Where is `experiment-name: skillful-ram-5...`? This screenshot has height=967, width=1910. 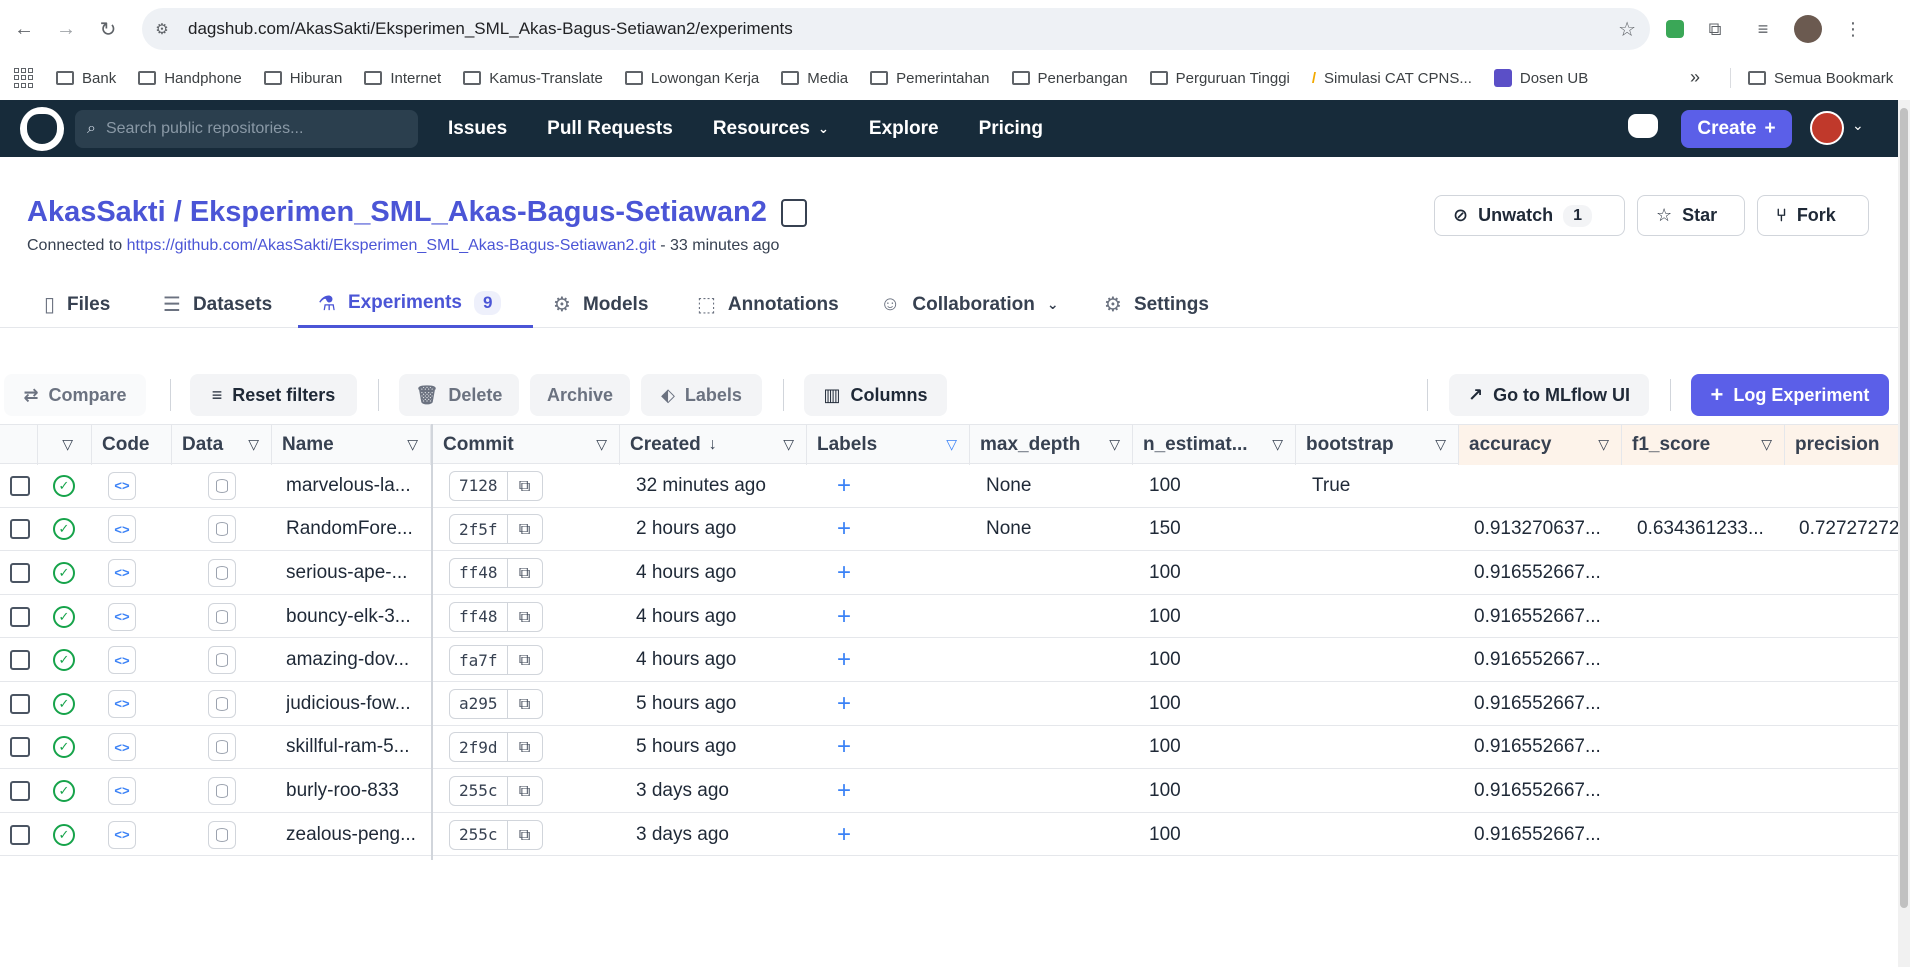 experiment-name: skillful-ram-5... is located at coordinates (356, 748).